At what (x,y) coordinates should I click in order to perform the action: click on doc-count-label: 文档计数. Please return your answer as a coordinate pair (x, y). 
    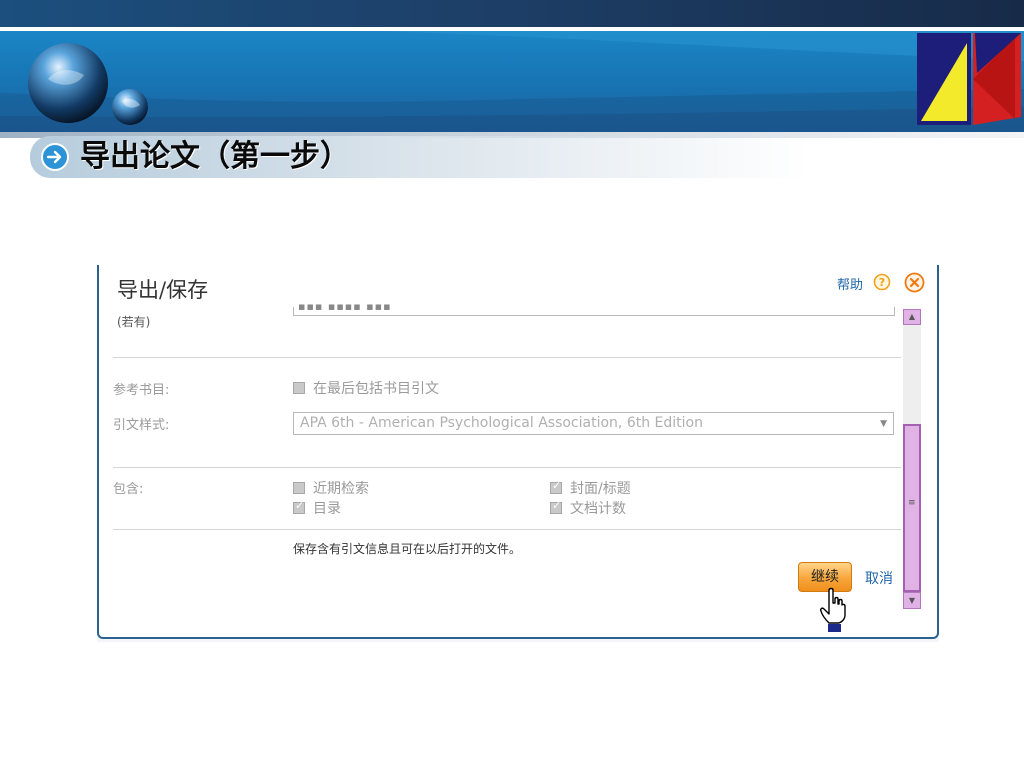
    Looking at the image, I should click on (598, 509).